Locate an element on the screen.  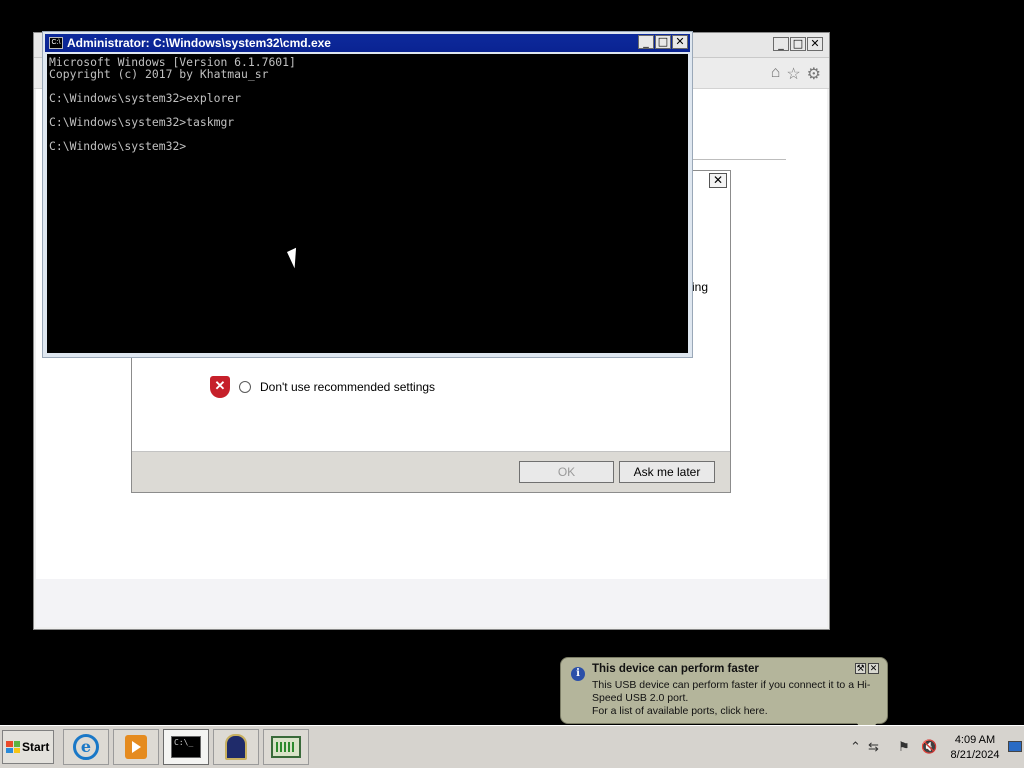
show-hidden-icons-chevron-icon: ⌃ is located at coordinates (855, 747).